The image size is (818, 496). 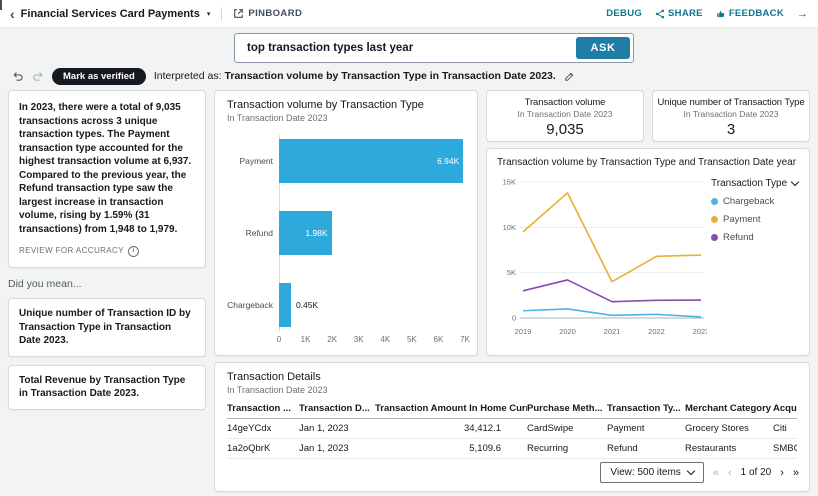 I want to click on search-bar: top transaction types last year ASK, so click(x=434, y=48).